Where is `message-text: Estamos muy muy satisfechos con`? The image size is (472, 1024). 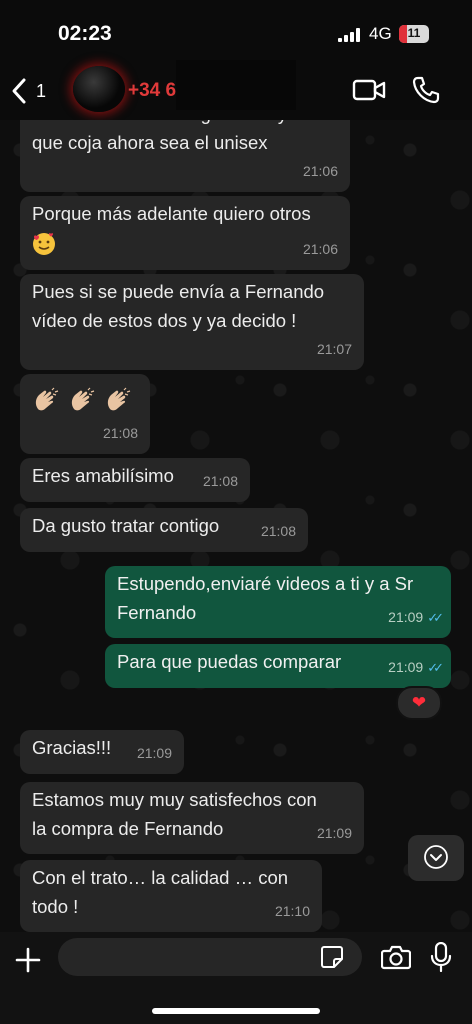
message-text: Estamos muy muy satisfechos con is located at coordinates (174, 799).